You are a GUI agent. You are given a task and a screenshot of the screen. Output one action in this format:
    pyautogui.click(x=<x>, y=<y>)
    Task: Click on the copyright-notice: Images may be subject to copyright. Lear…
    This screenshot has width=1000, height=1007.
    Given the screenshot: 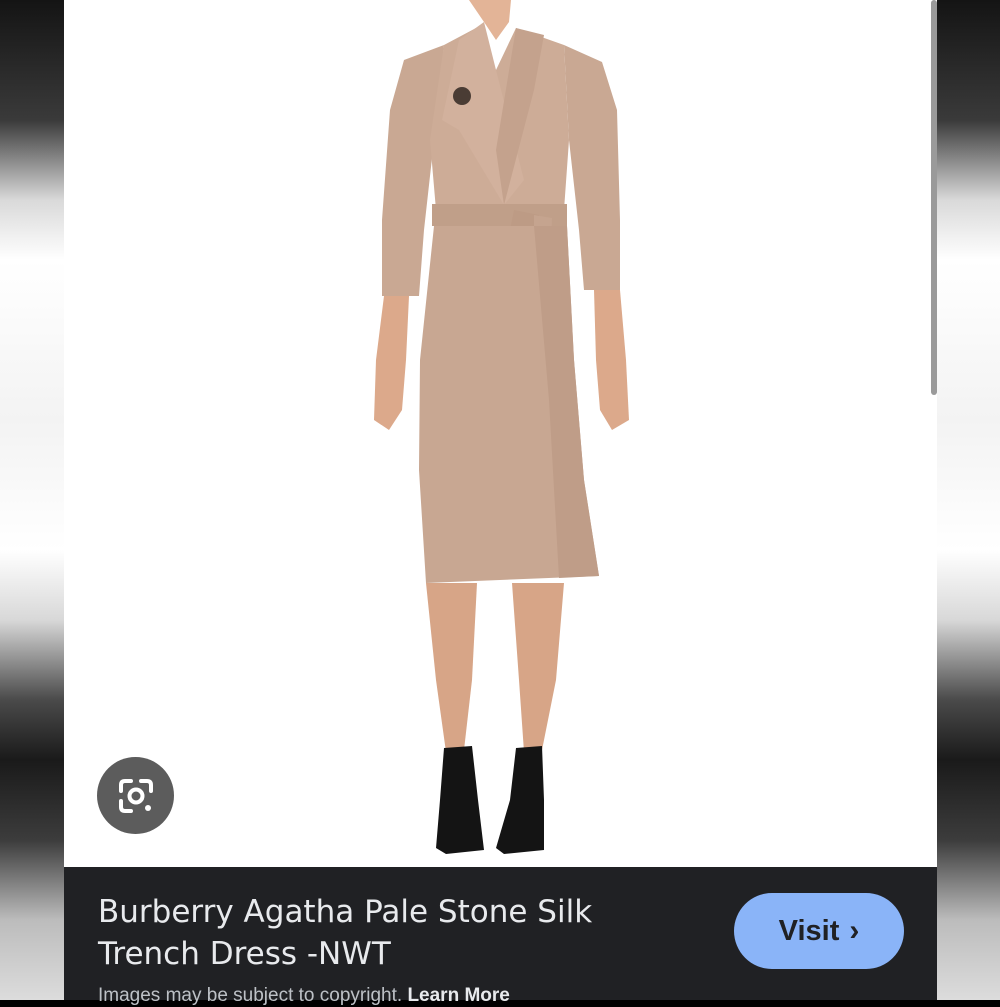 What is the action you would take?
    pyautogui.click(x=304, y=996)
    